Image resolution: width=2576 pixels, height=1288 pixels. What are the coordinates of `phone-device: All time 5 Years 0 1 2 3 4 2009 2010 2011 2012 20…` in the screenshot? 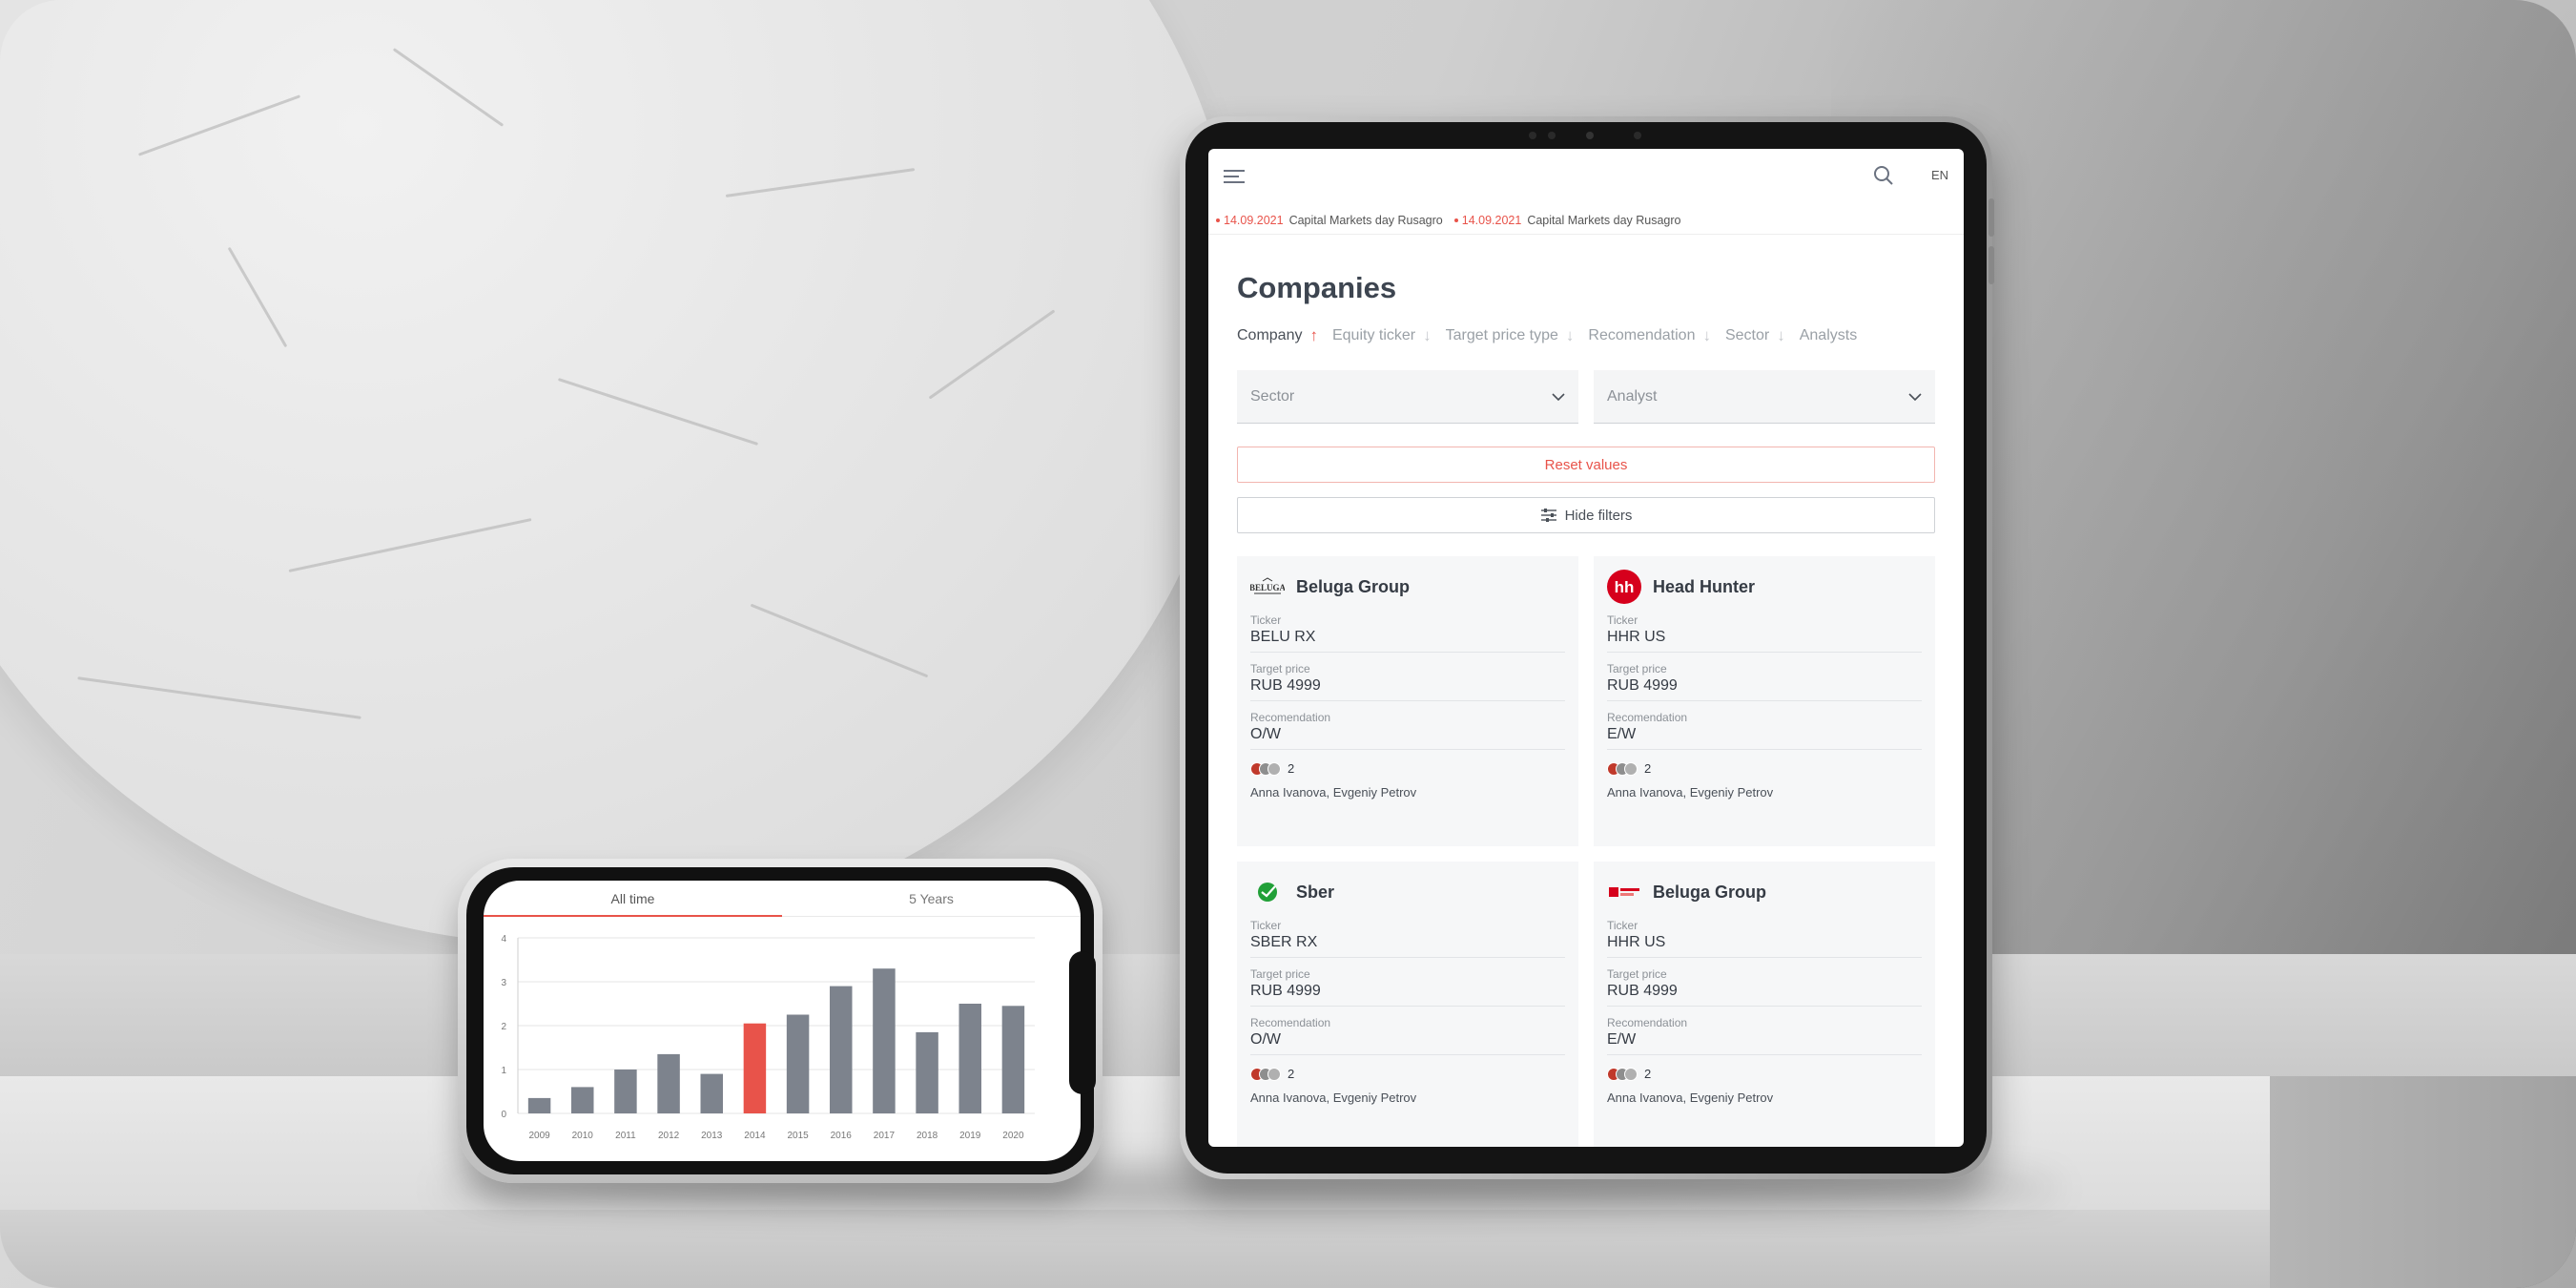 It's located at (780, 1021).